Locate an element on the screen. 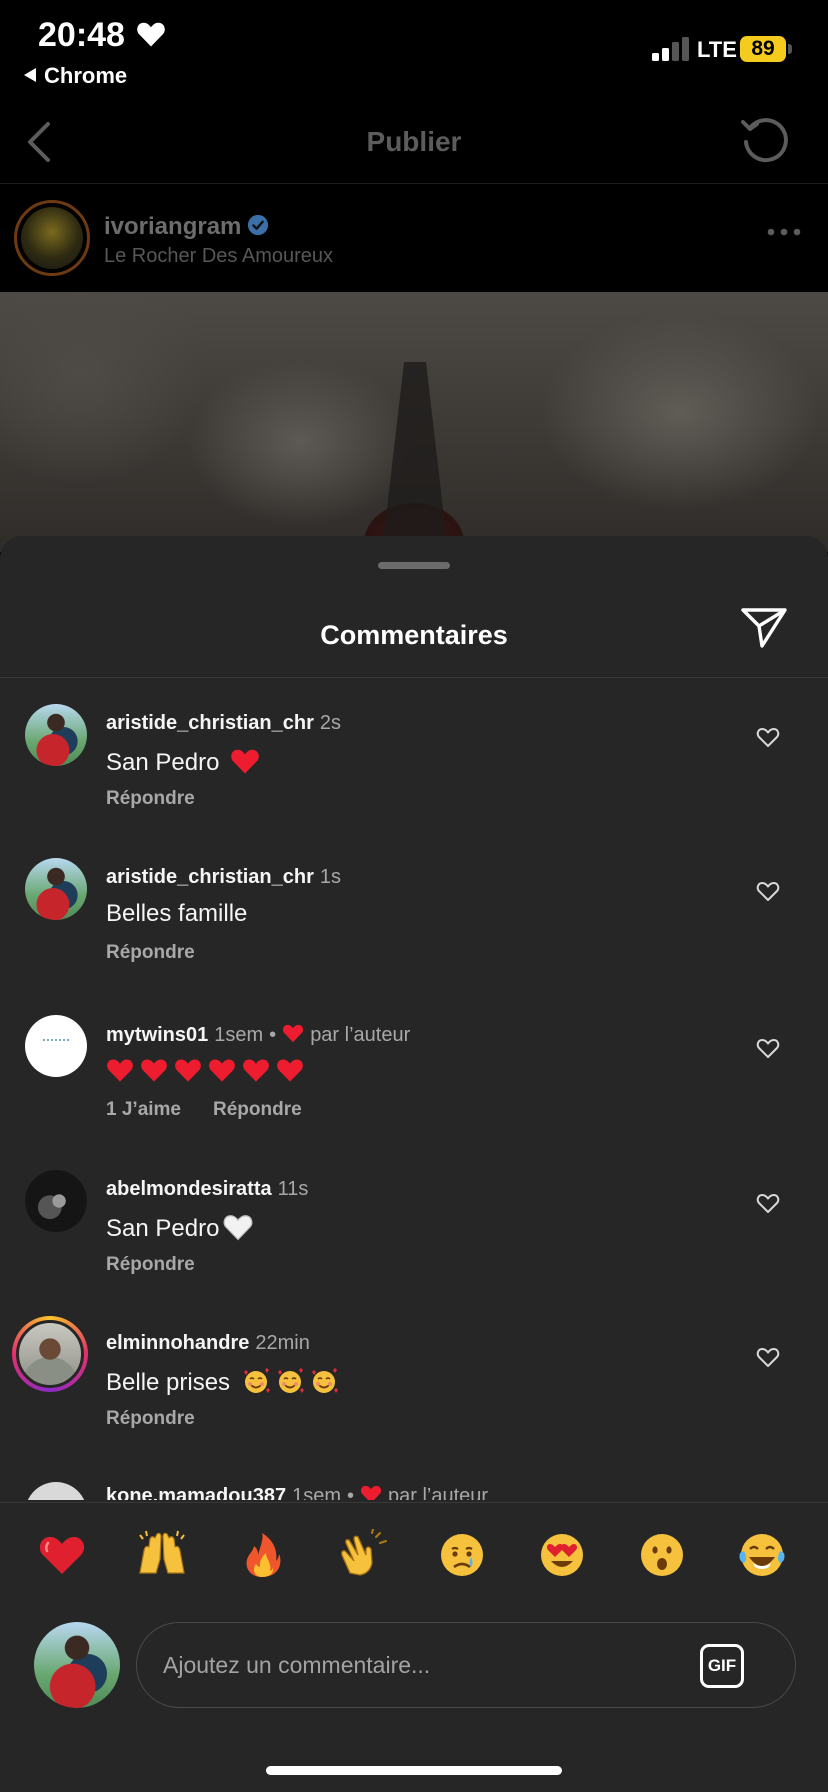  more-options-icon is located at coordinates (784, 232).